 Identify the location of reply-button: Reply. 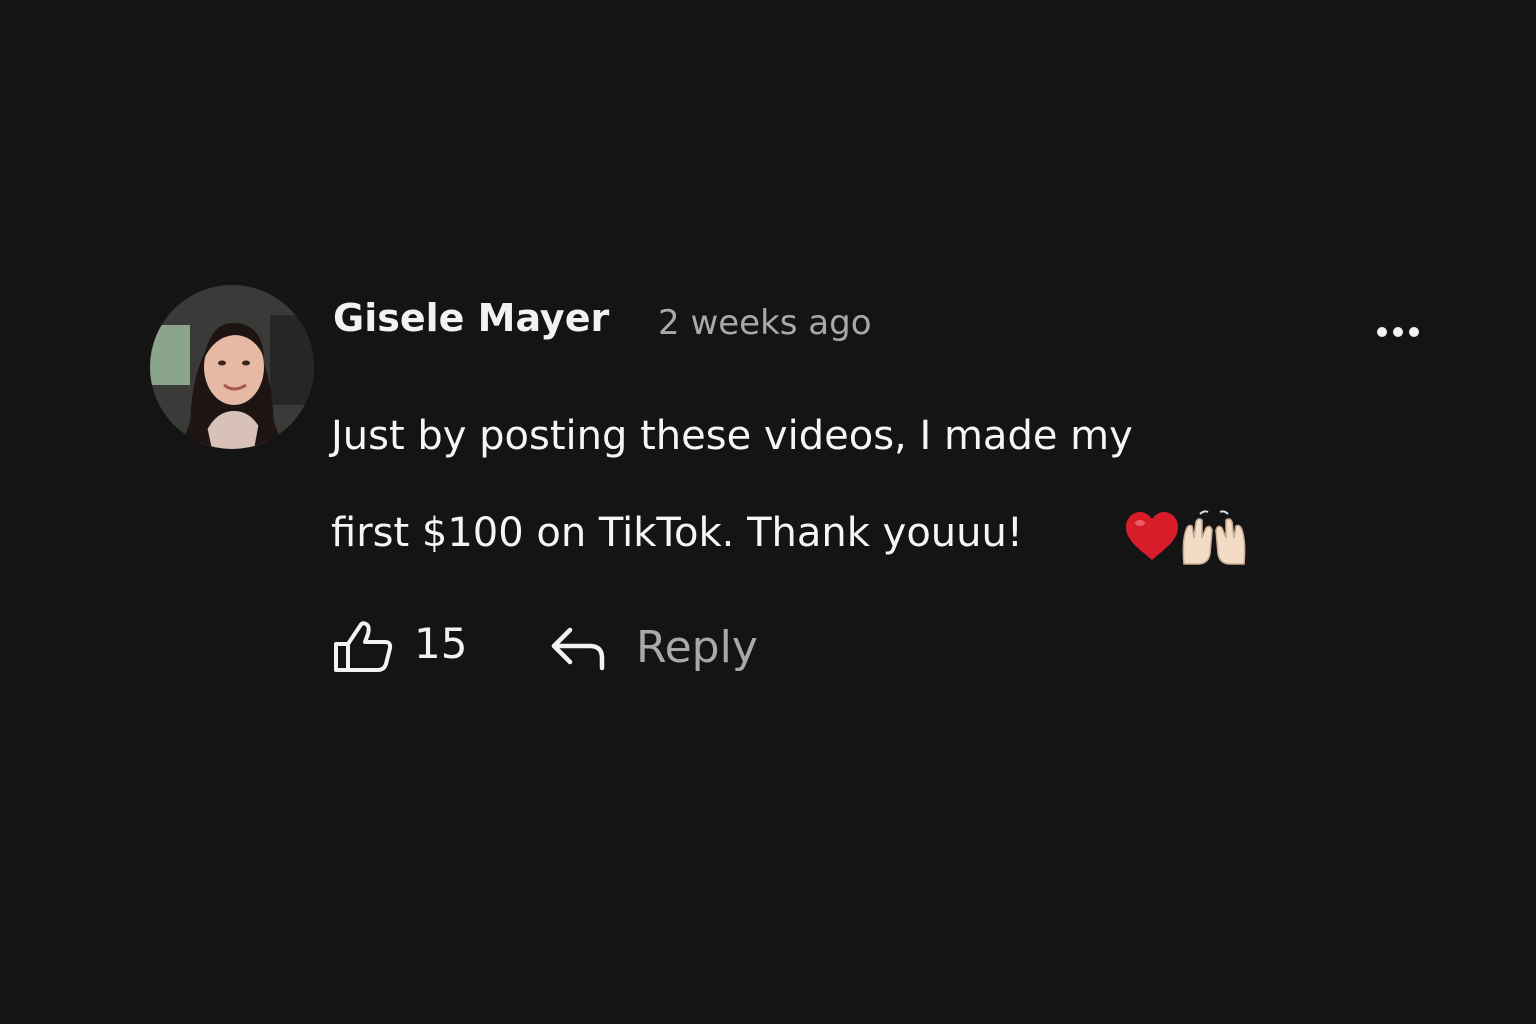
(670, 652).